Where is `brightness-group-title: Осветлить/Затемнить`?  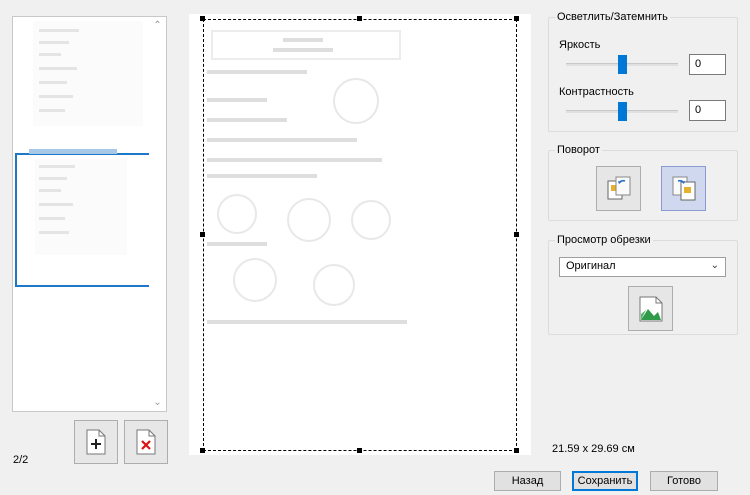
brightness-group-title: Осветлить/Затемнить is located at coordinates (612, 17).